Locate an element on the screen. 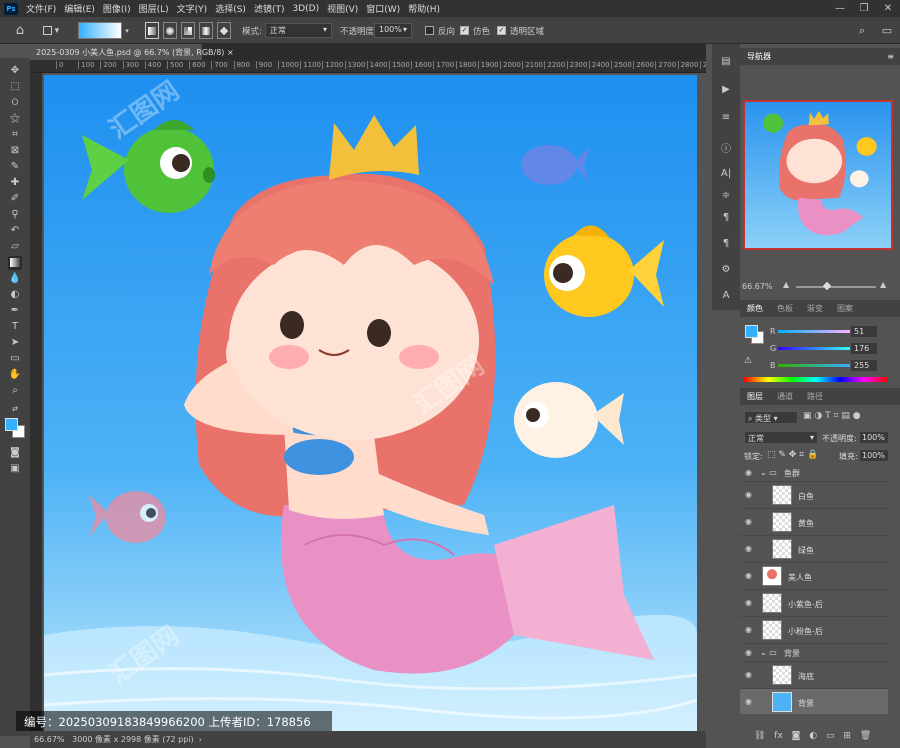  menu-filter: 滤镜(T) is located at coordinates (269, 8).